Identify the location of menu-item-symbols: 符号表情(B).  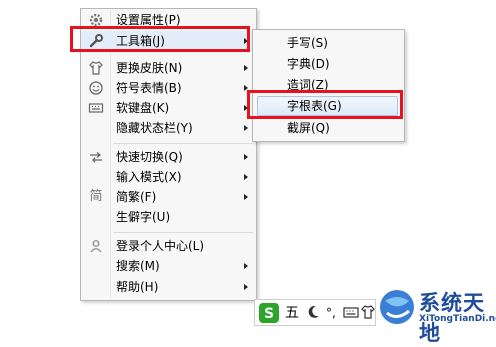
(168, 88).